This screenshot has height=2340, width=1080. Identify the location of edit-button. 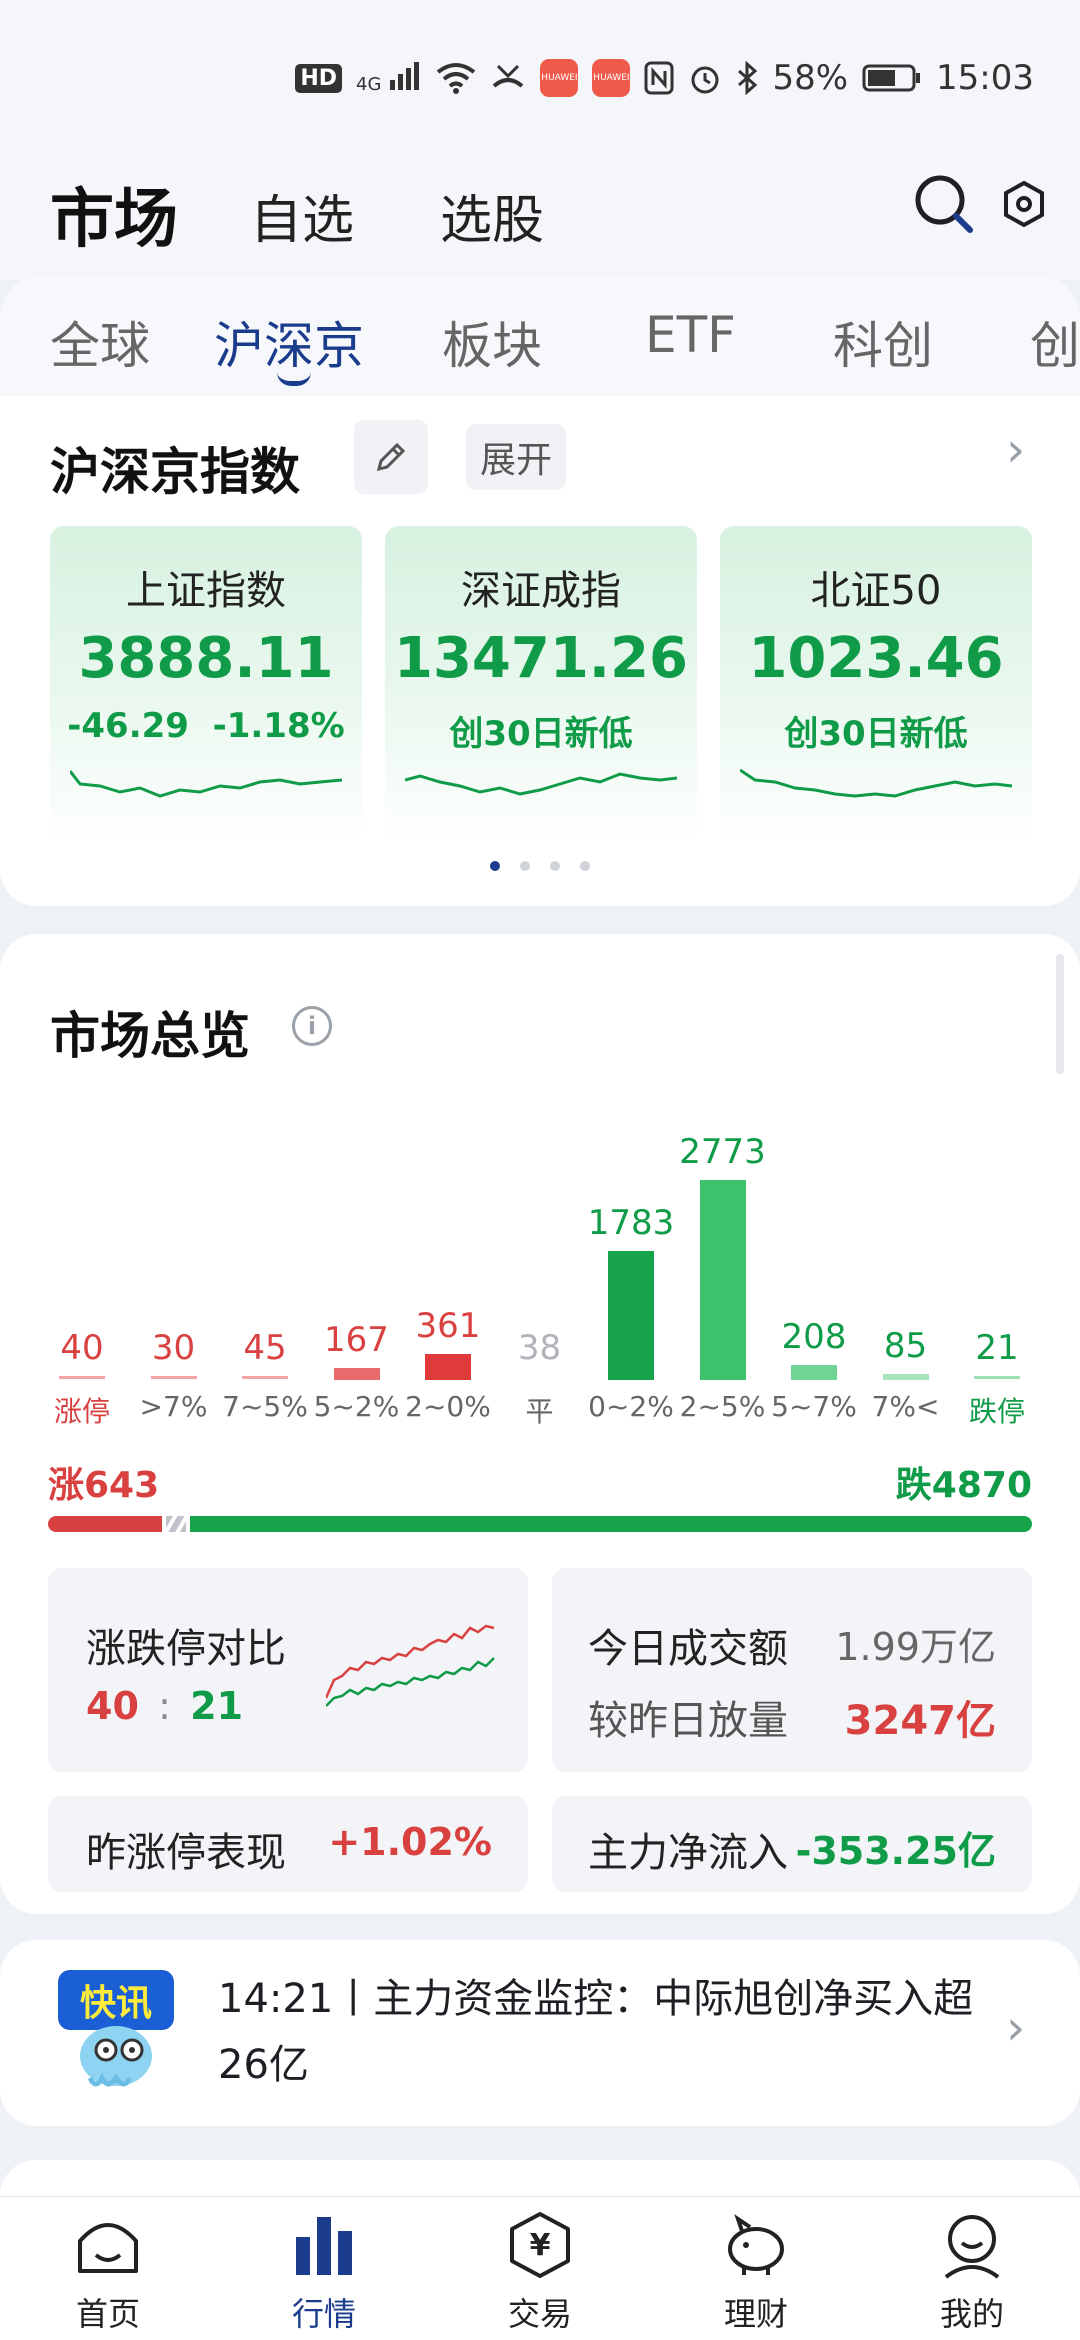
(391, 457).